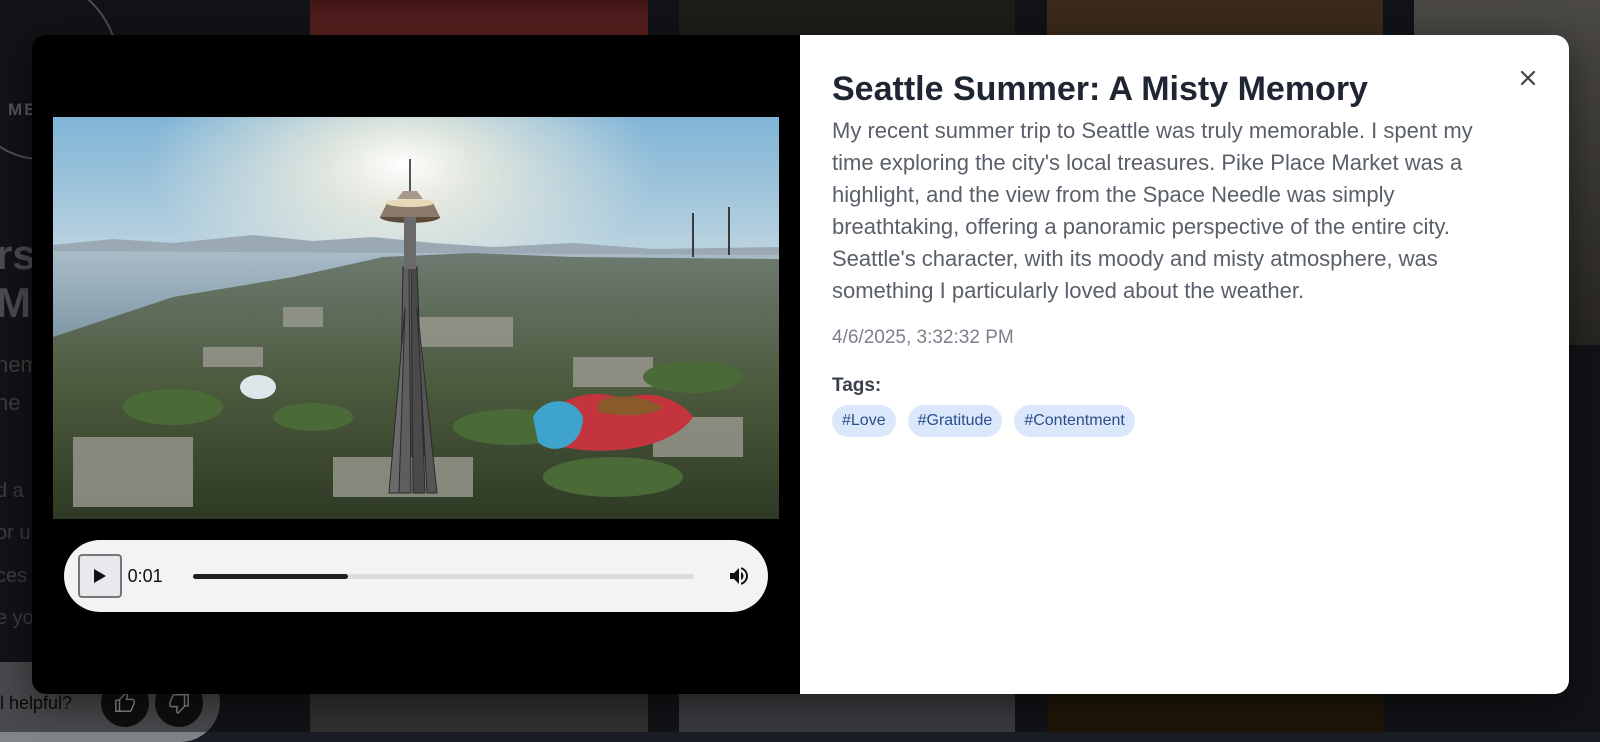  Describe the element at coordinates (1180, 421) in the screenshot. I see `tag-list: #Love #Gratitude #Contentment` at that location.